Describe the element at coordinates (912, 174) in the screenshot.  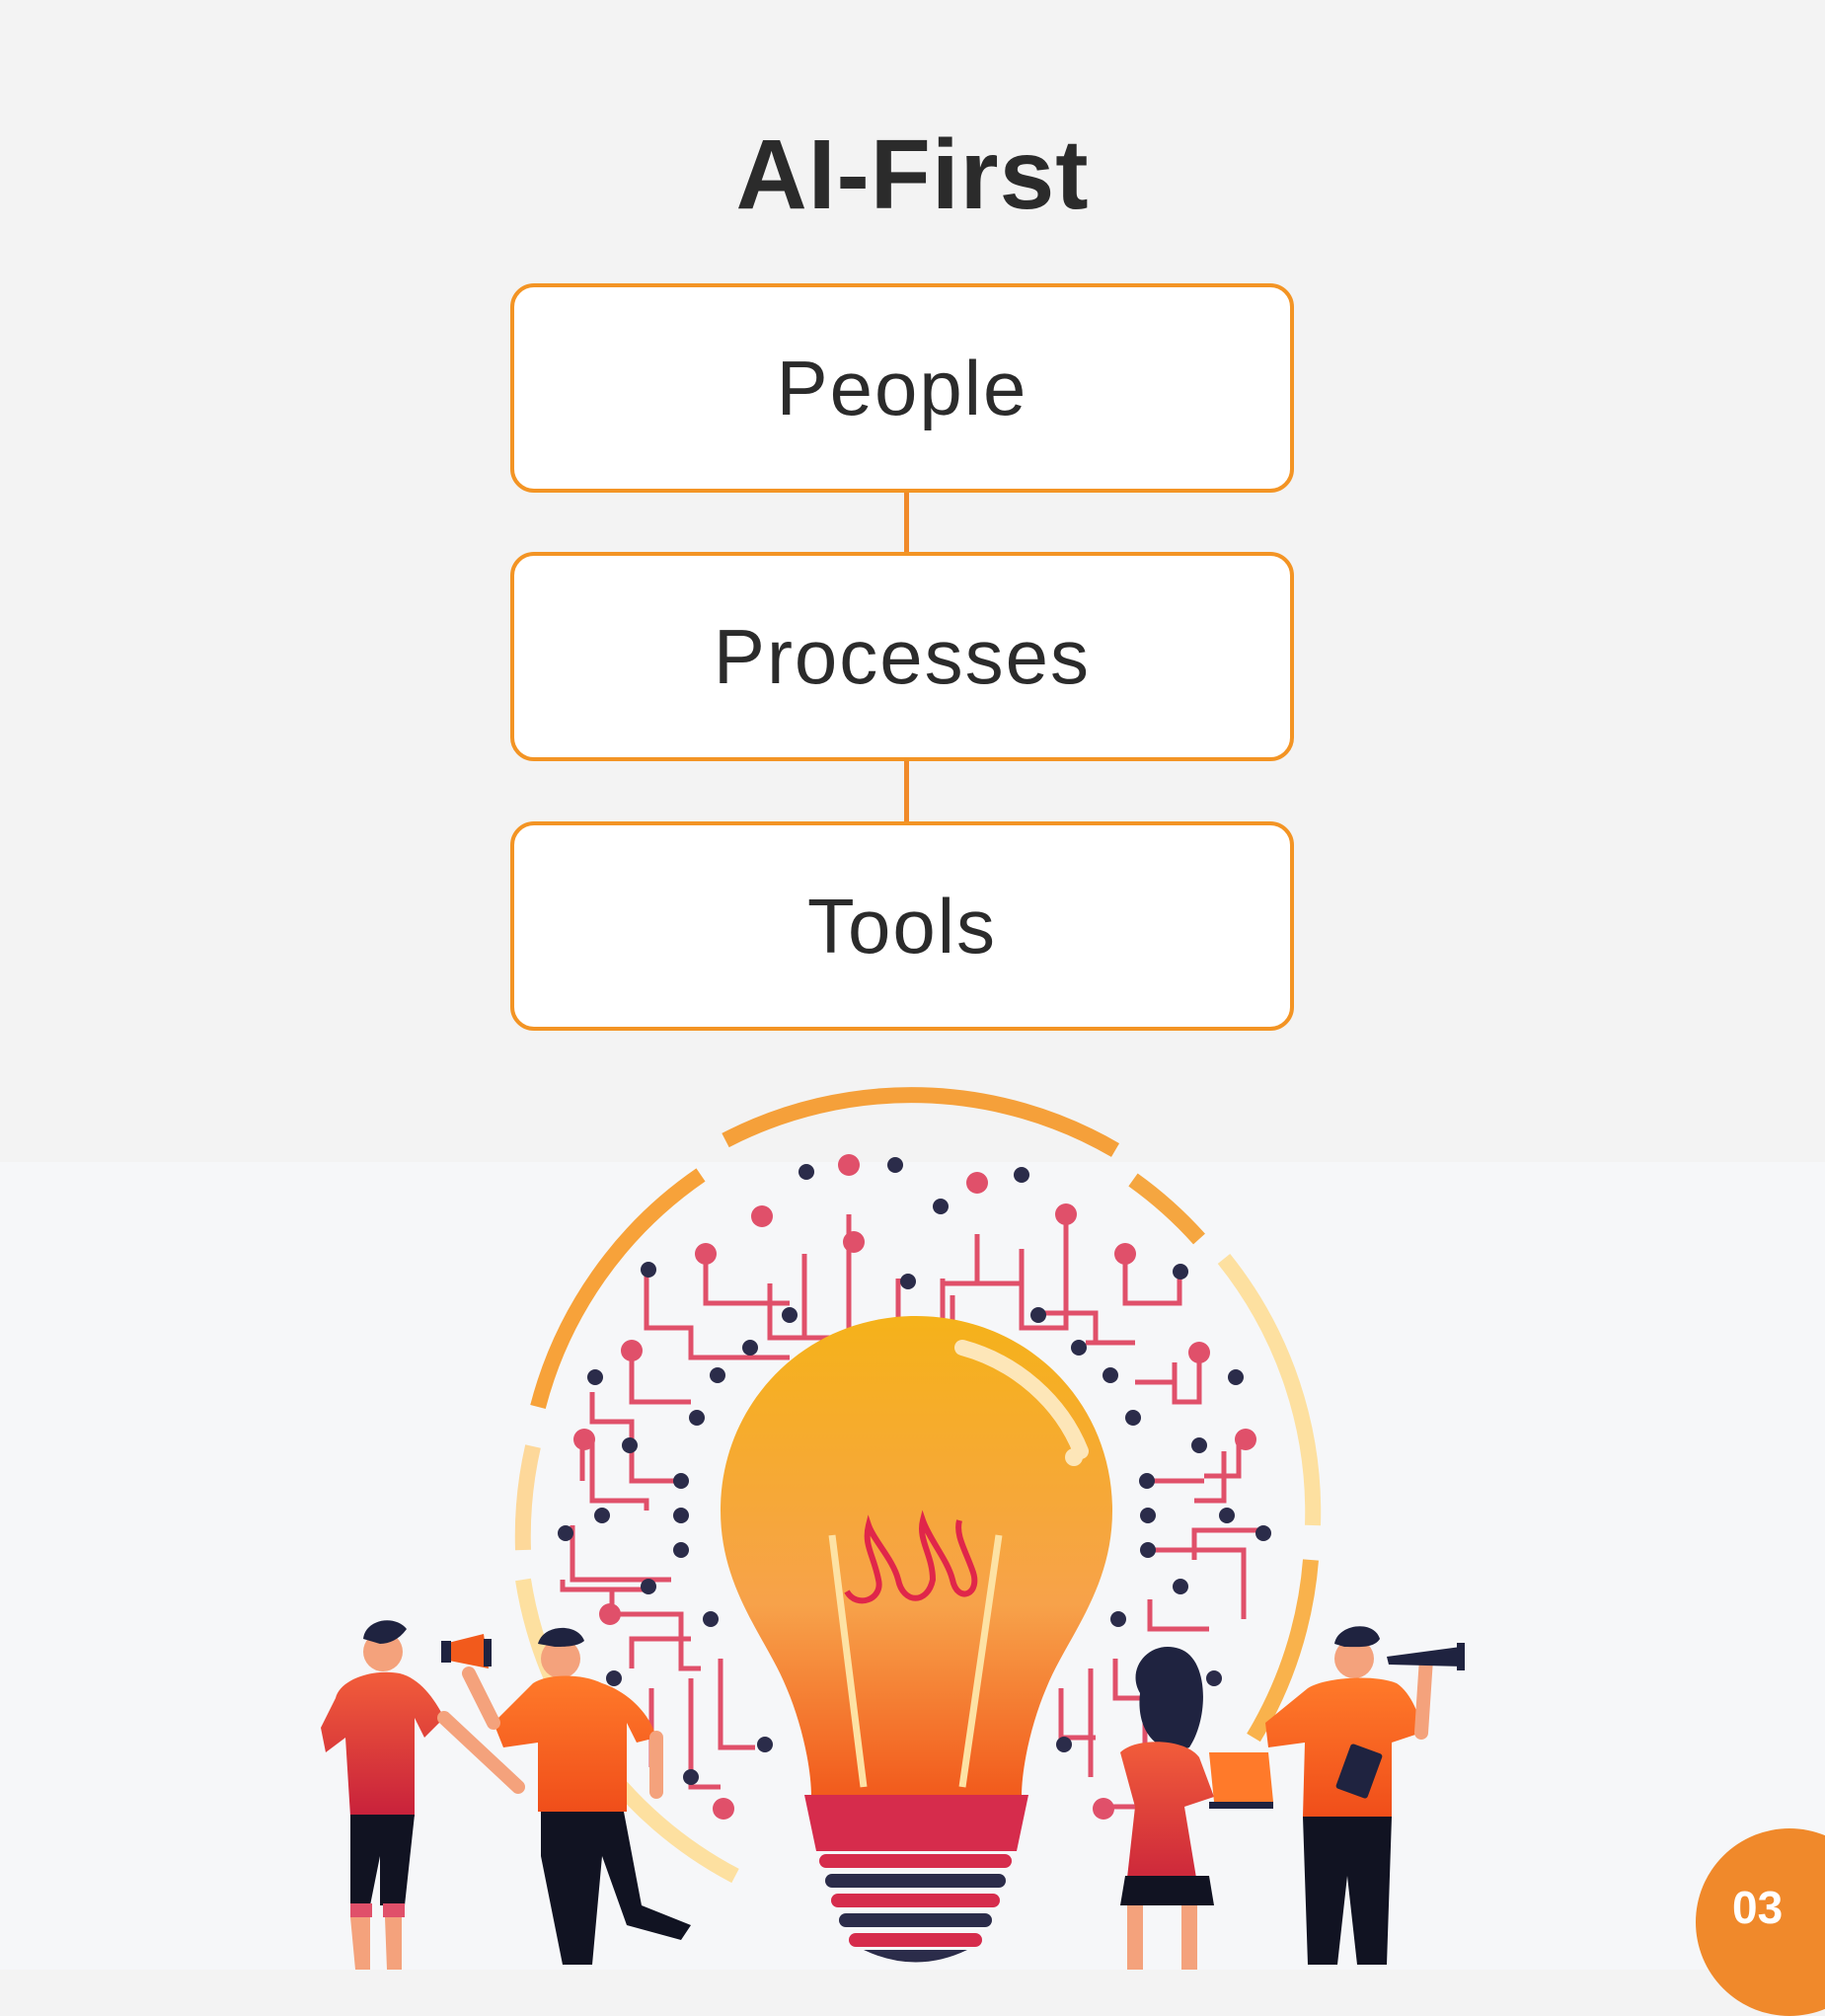
I see `diagram-title: AI-First` at that location.